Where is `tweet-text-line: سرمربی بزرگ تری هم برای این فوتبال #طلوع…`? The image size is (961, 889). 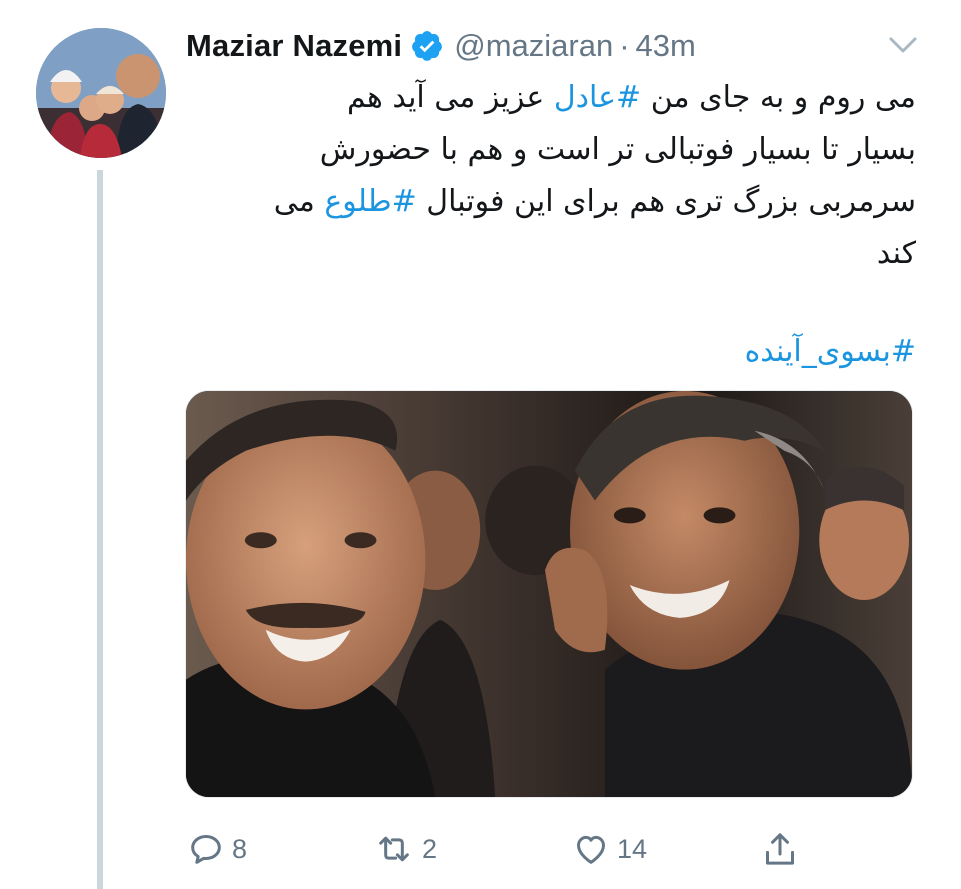 tweet-text-line: سرمربی بزرگ تری هم برای این فوتبال #طلوع… is located at coordinates (594, 201).